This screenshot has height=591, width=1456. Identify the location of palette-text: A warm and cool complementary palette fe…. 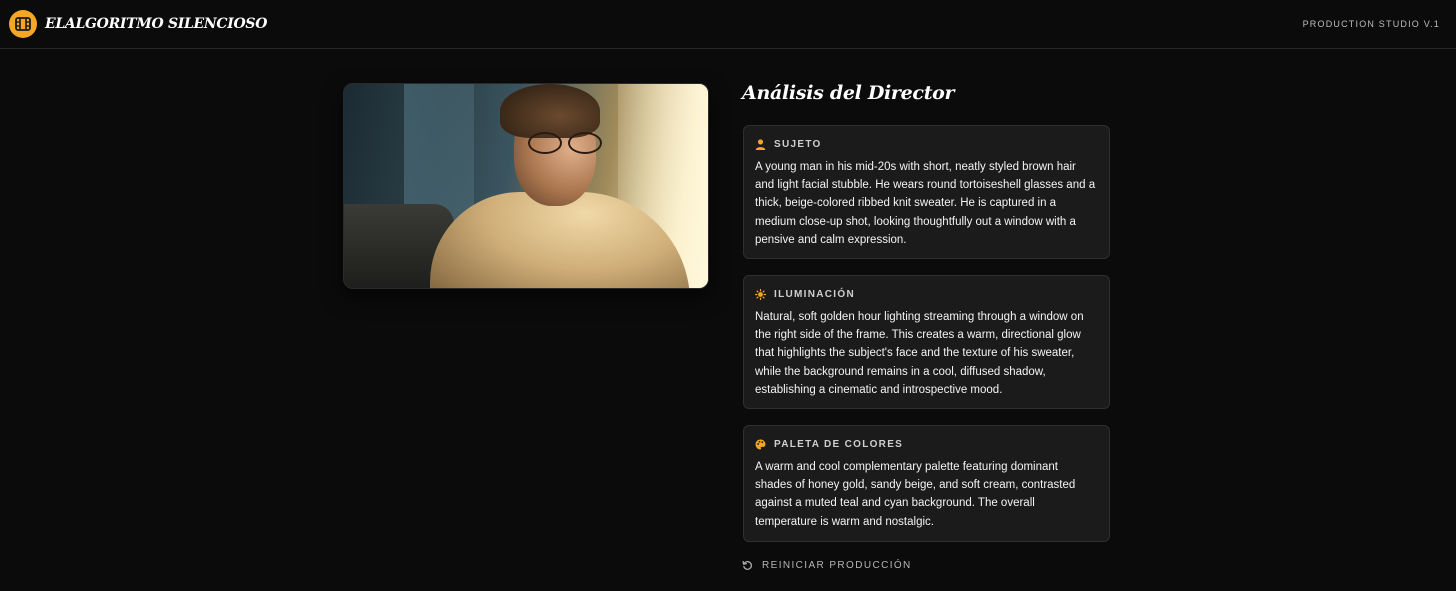
(915, 494).